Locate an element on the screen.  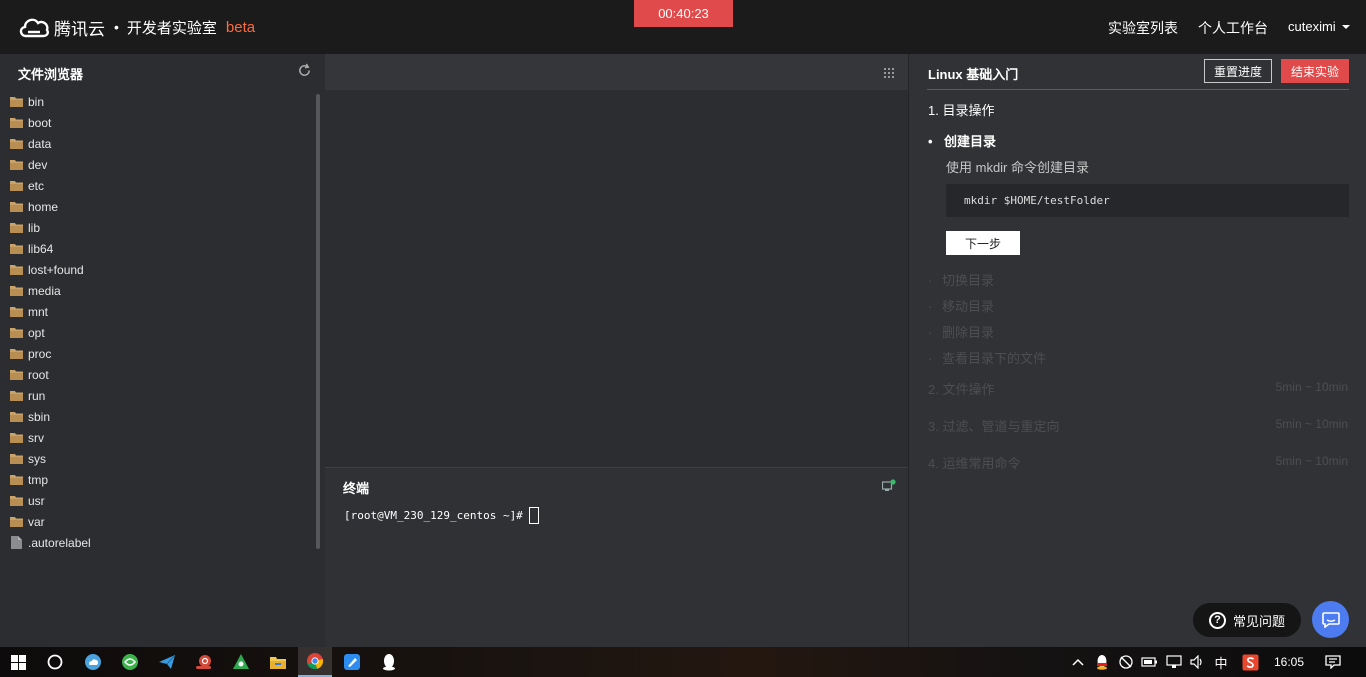
qq-icon is located at coordinates (389, 662).